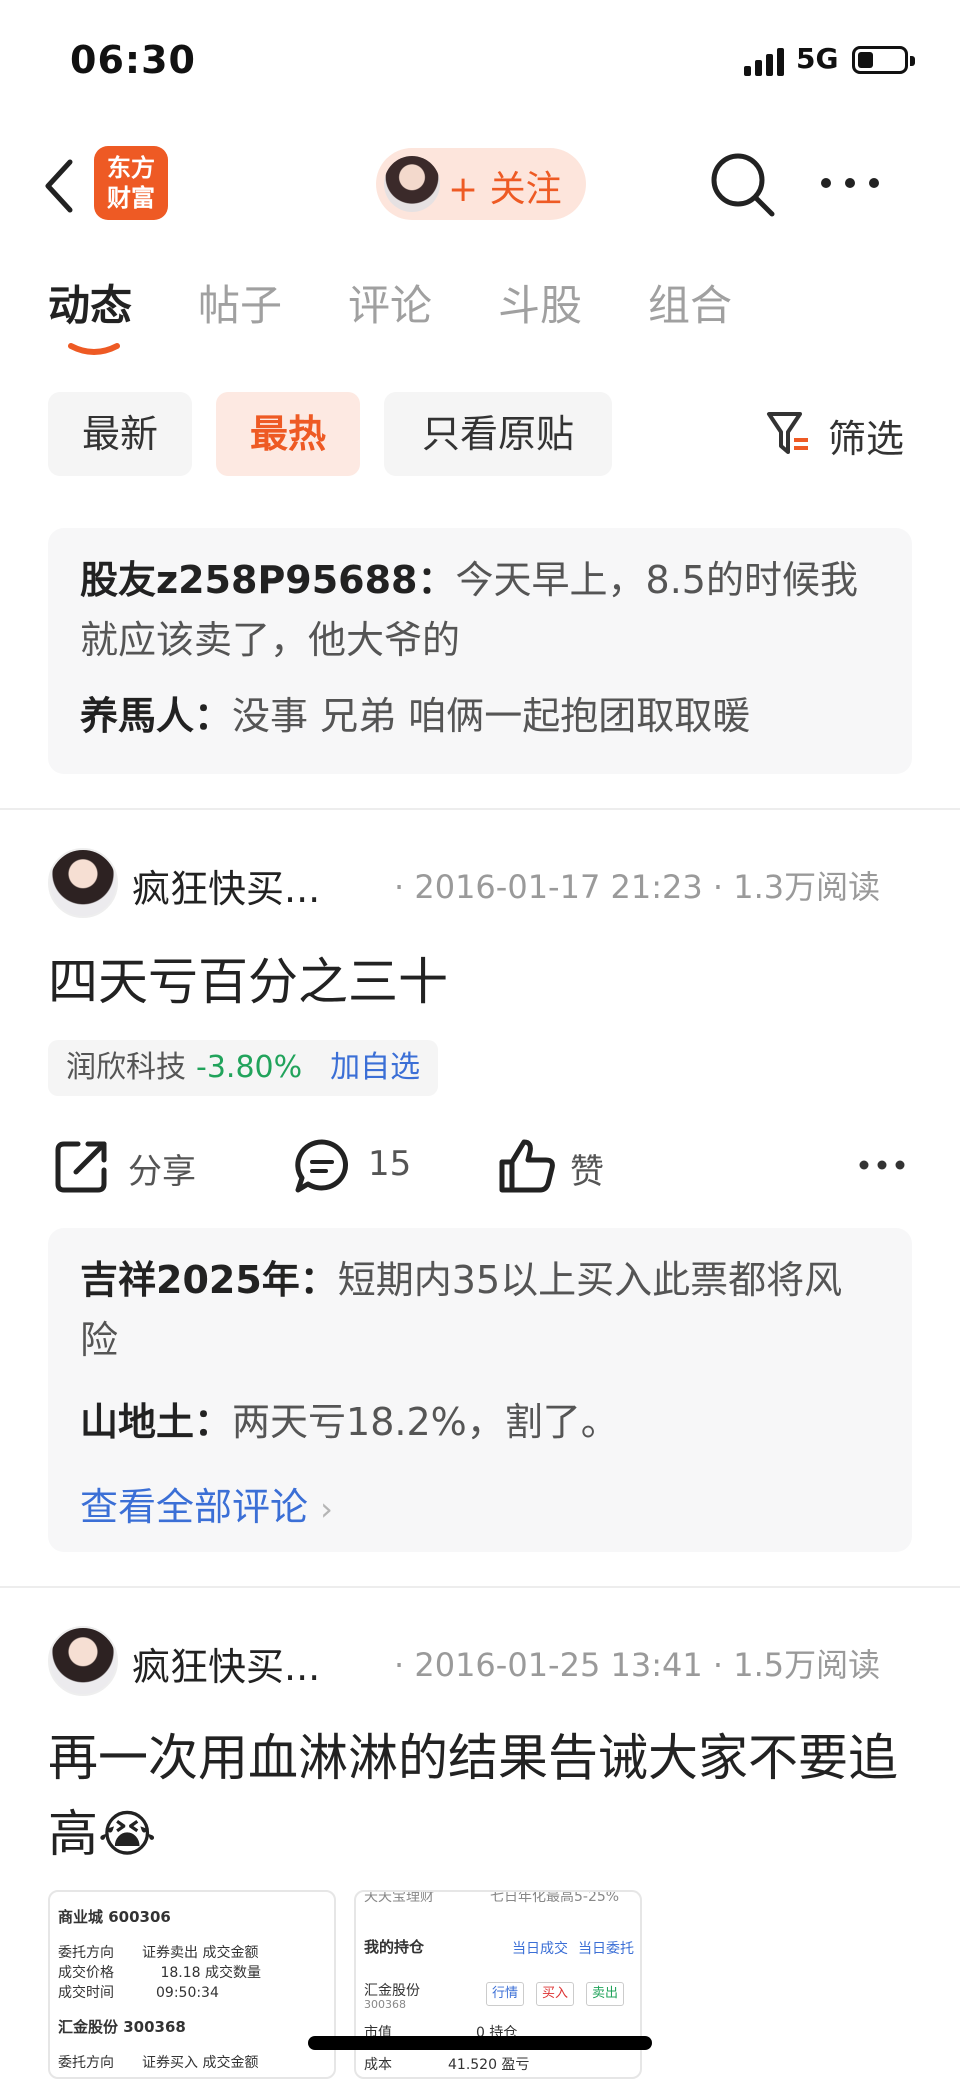 This screenshot has height=2079, width=960. I want to click on post-title: 再一次用血淋淋的结果告诫大家不要追高😭, so click(478, 1796).